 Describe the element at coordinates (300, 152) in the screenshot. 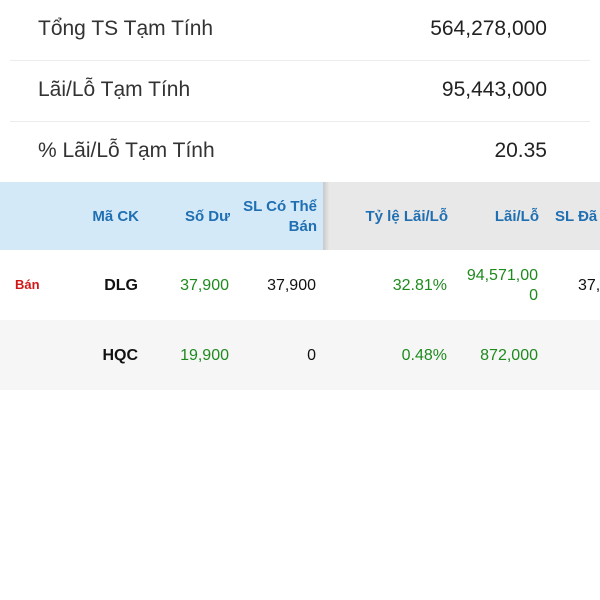

I see `summary-row-profit-loss-pct: % Lãi/Lỗ Tạm Tính 20.35` at that location.